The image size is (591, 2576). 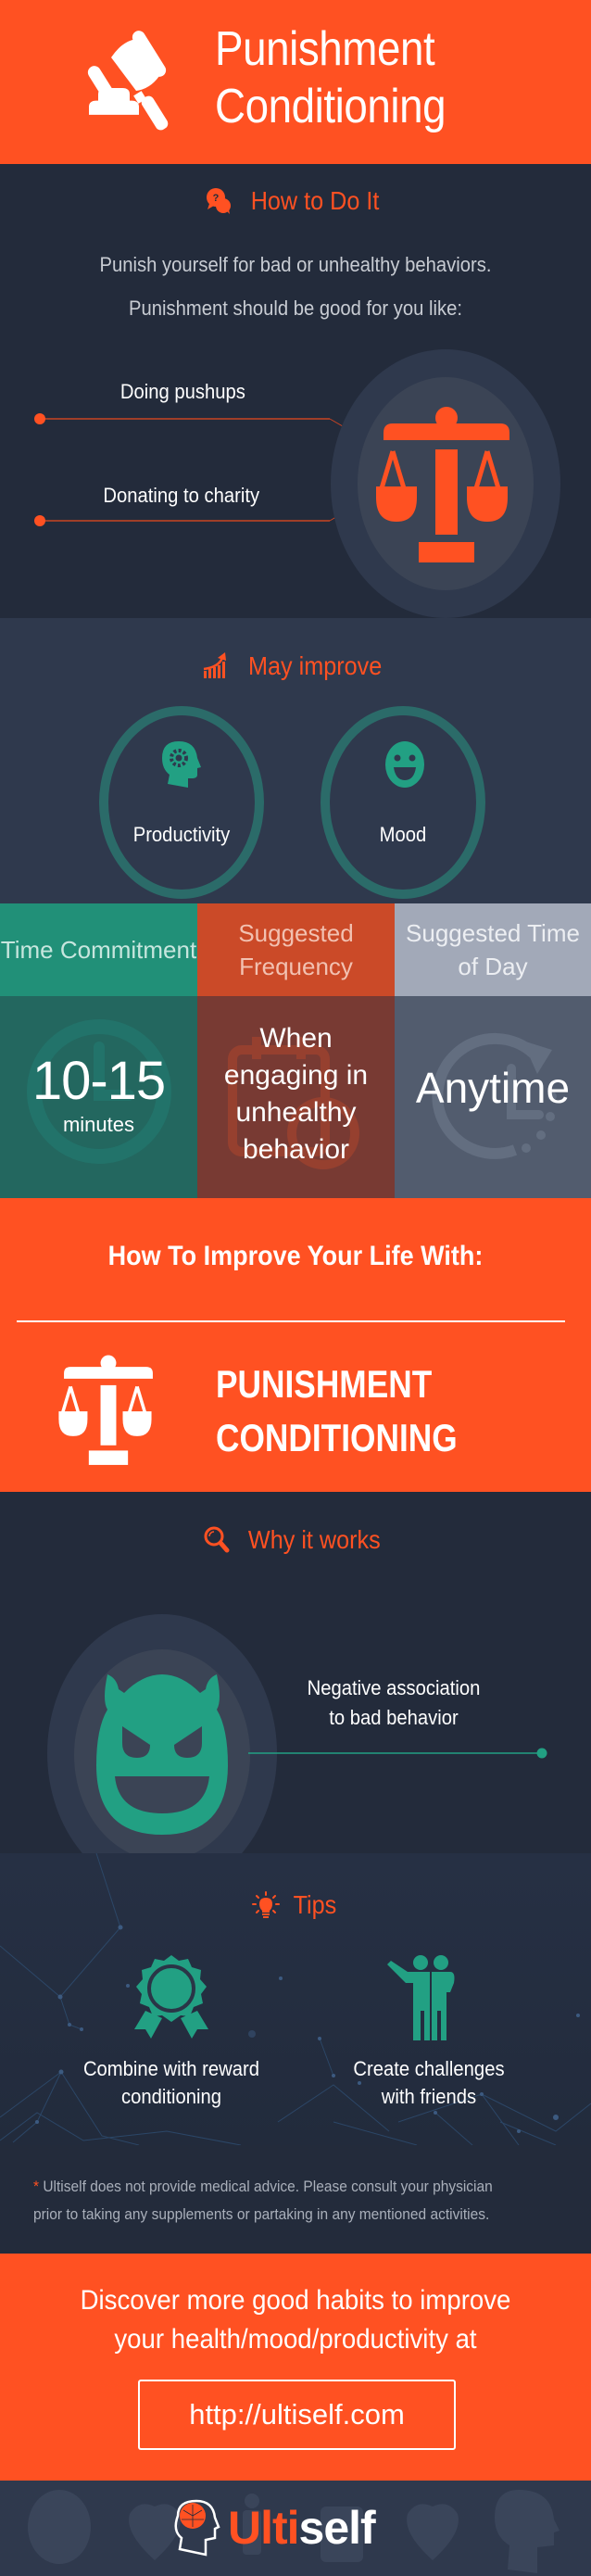 What do you see at coordinates (337, 1411) in the screenshot?
I see `banner-name: PUNISHMENT CONDITIONING` at bounding box center [337, 1411].